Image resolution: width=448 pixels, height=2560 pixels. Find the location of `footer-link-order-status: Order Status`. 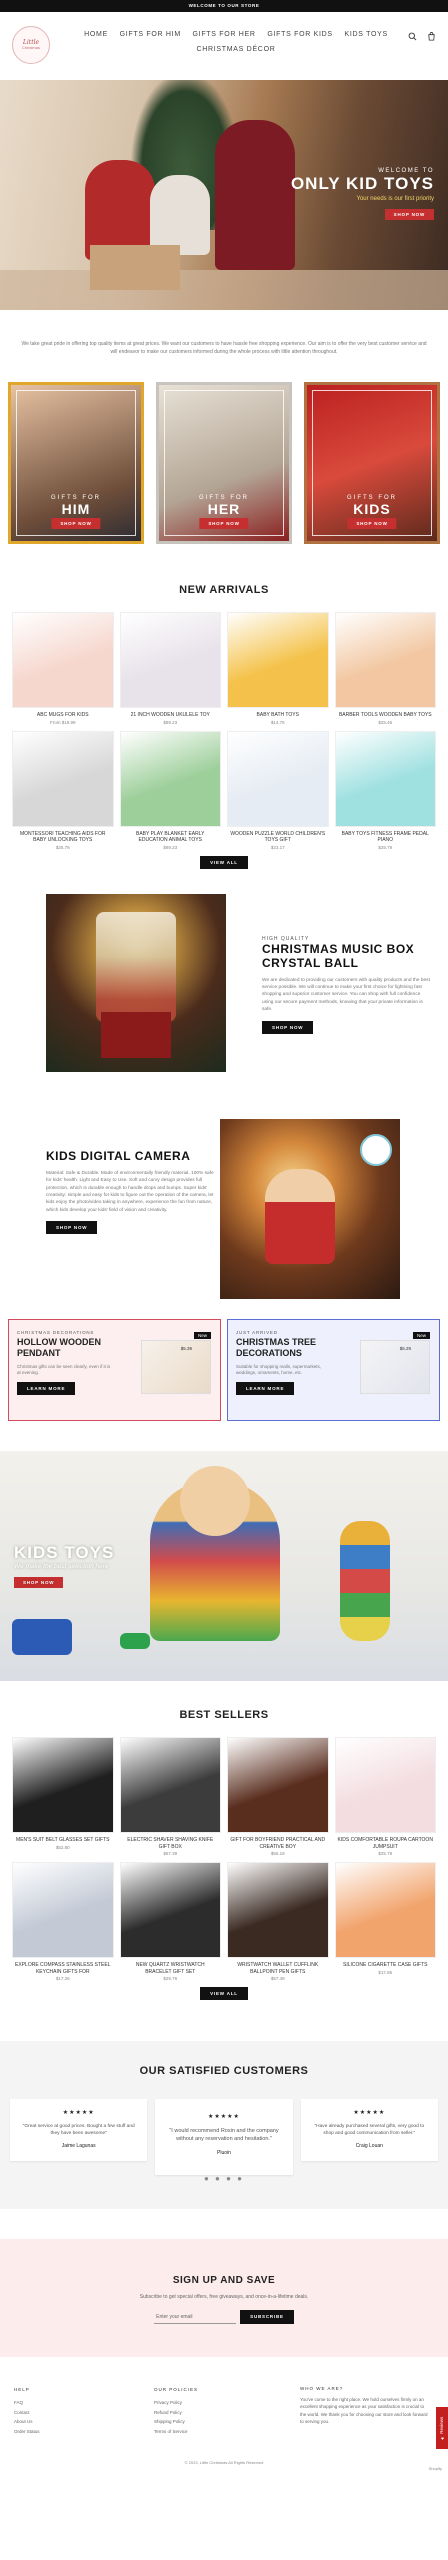

footer-link-order-status: Order Status is located at coordinates (84, 2431).